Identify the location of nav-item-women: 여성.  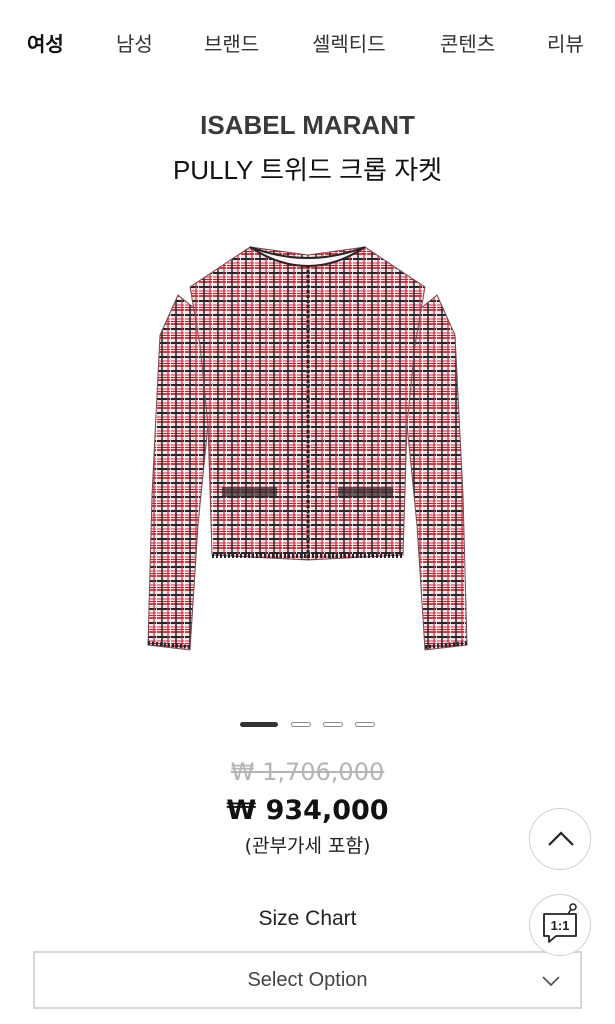
(45, 42).